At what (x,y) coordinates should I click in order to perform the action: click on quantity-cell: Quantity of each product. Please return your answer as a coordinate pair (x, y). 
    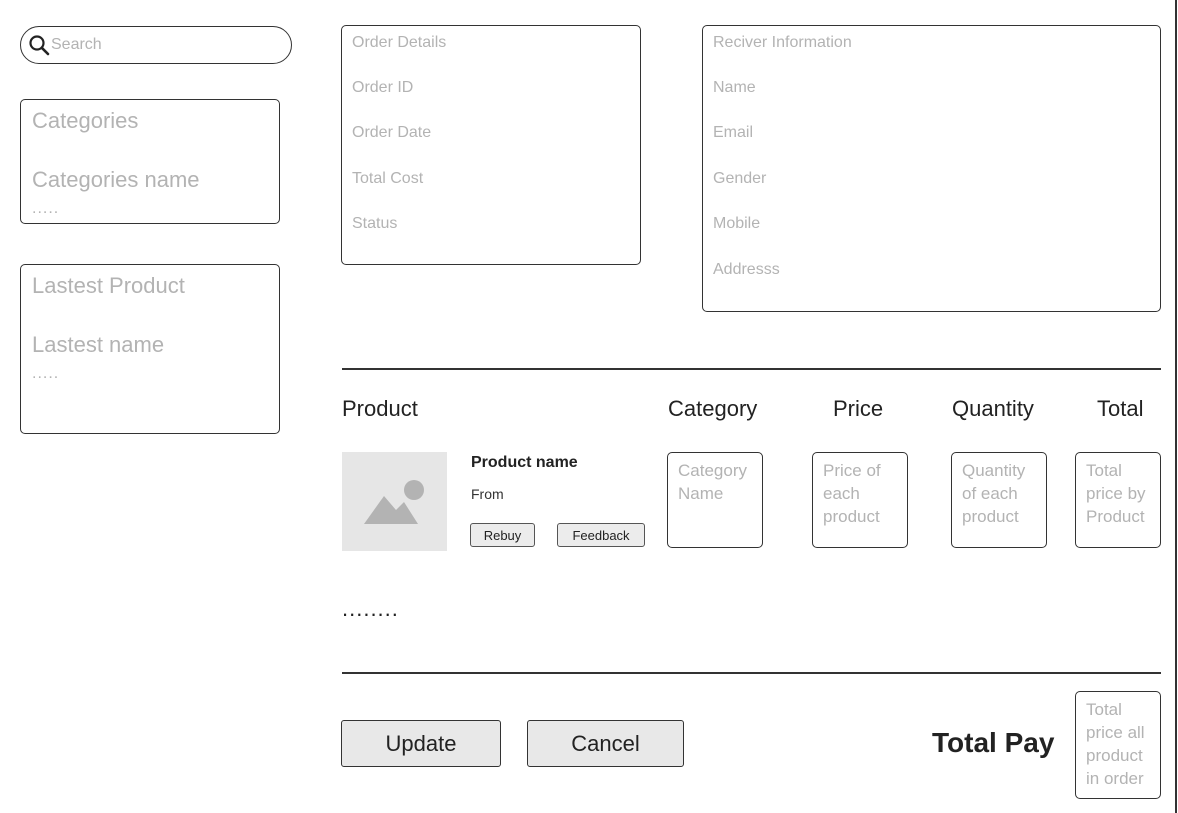
    Looking at the image, I should click on (999, 500).